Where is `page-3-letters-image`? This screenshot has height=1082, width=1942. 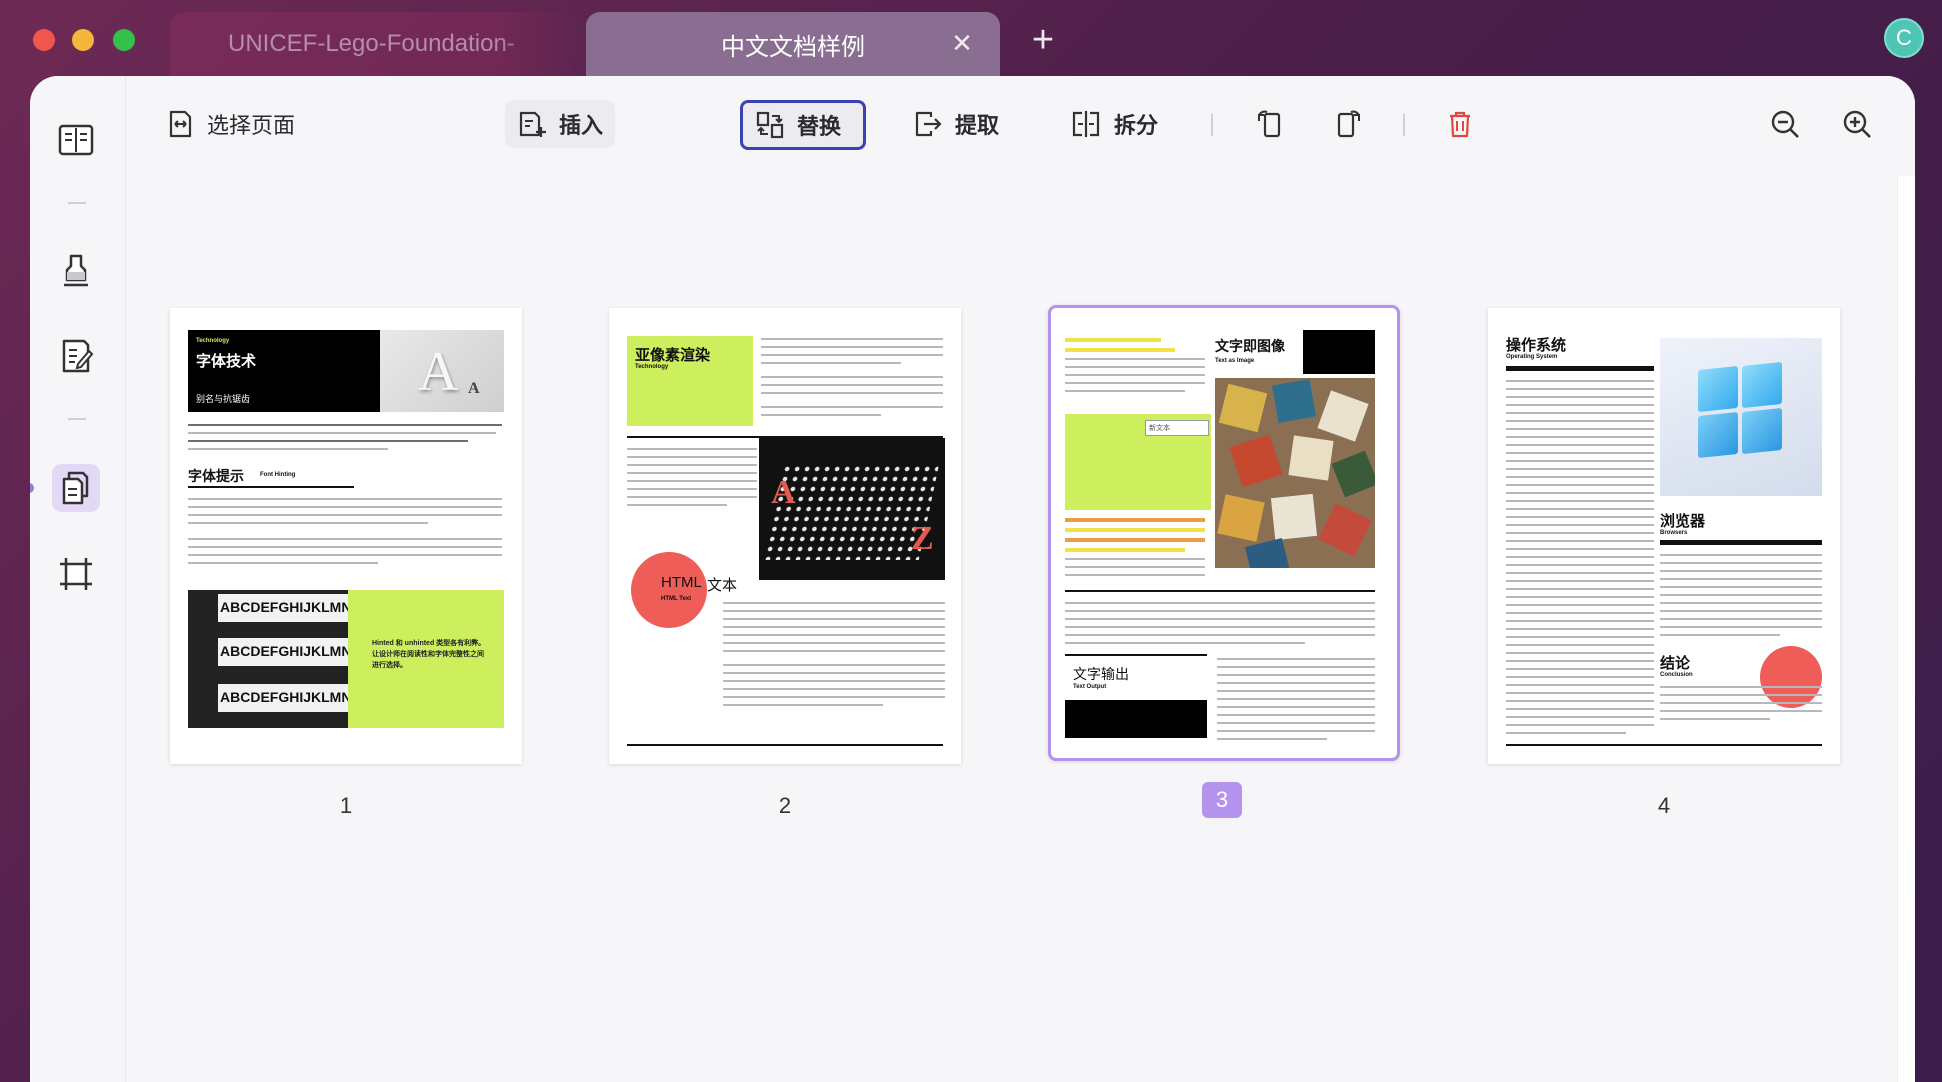 page-3-letters-image is located at coordinates (1295, 473).